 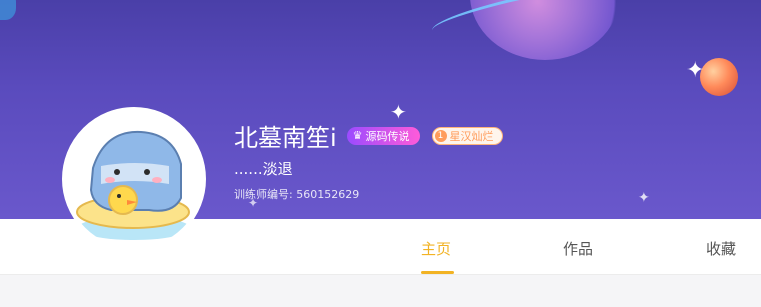 I want to click on user-bio: ......淡退, so click(x=263, y=169).